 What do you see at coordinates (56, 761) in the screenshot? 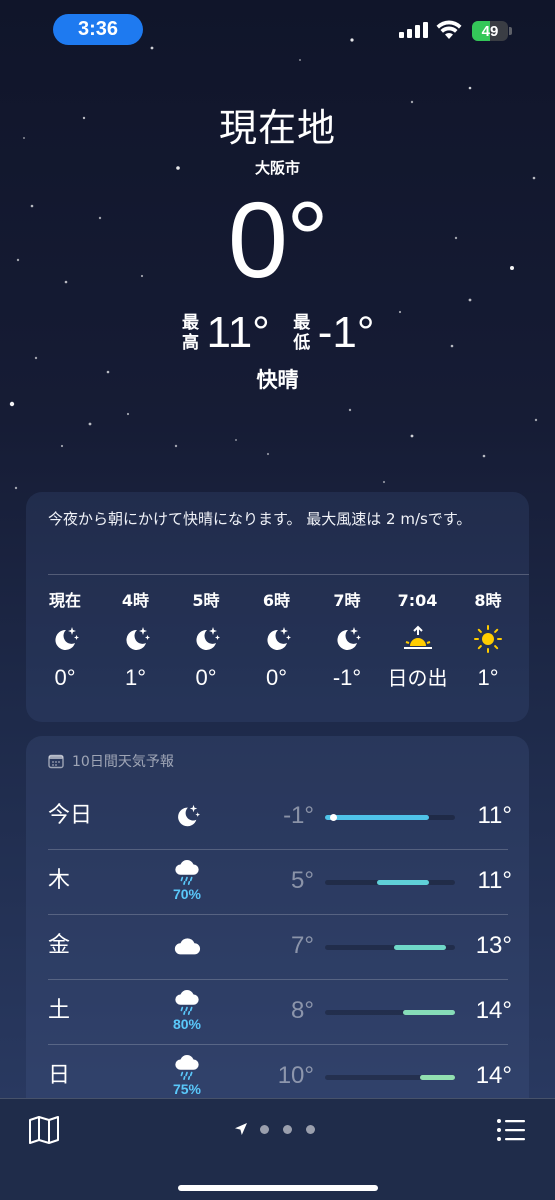
I see `calendar-icon` at bounding box center [56, 761].